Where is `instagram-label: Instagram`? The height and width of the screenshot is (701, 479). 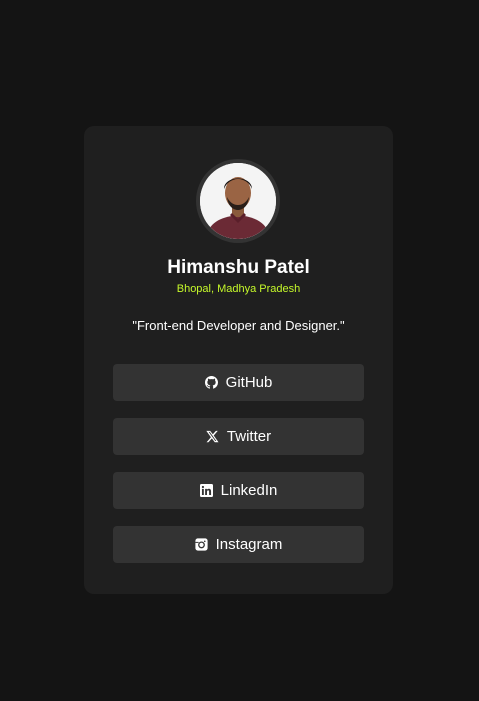 instagram-label: Instagram is located at coordinates (249, 544).